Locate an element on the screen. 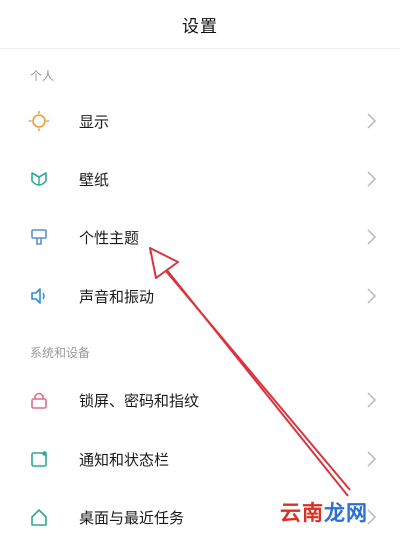 Image resolution: width=400 pixels, height=546 pixels. settings-item-theme: 个性主题 is located at coordinates (200, 237).